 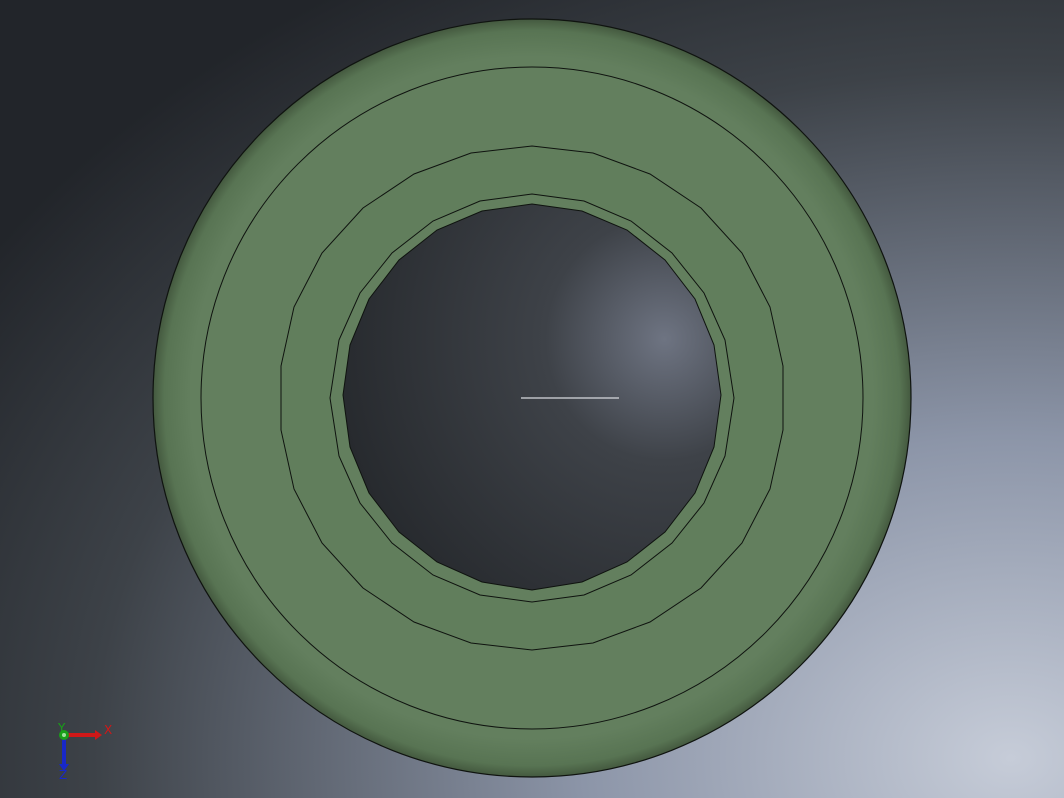 What do you see at coordinates (61, 728) in the screenshot?
I see `y-axis-label: Y` at bounding box center [61, 728].